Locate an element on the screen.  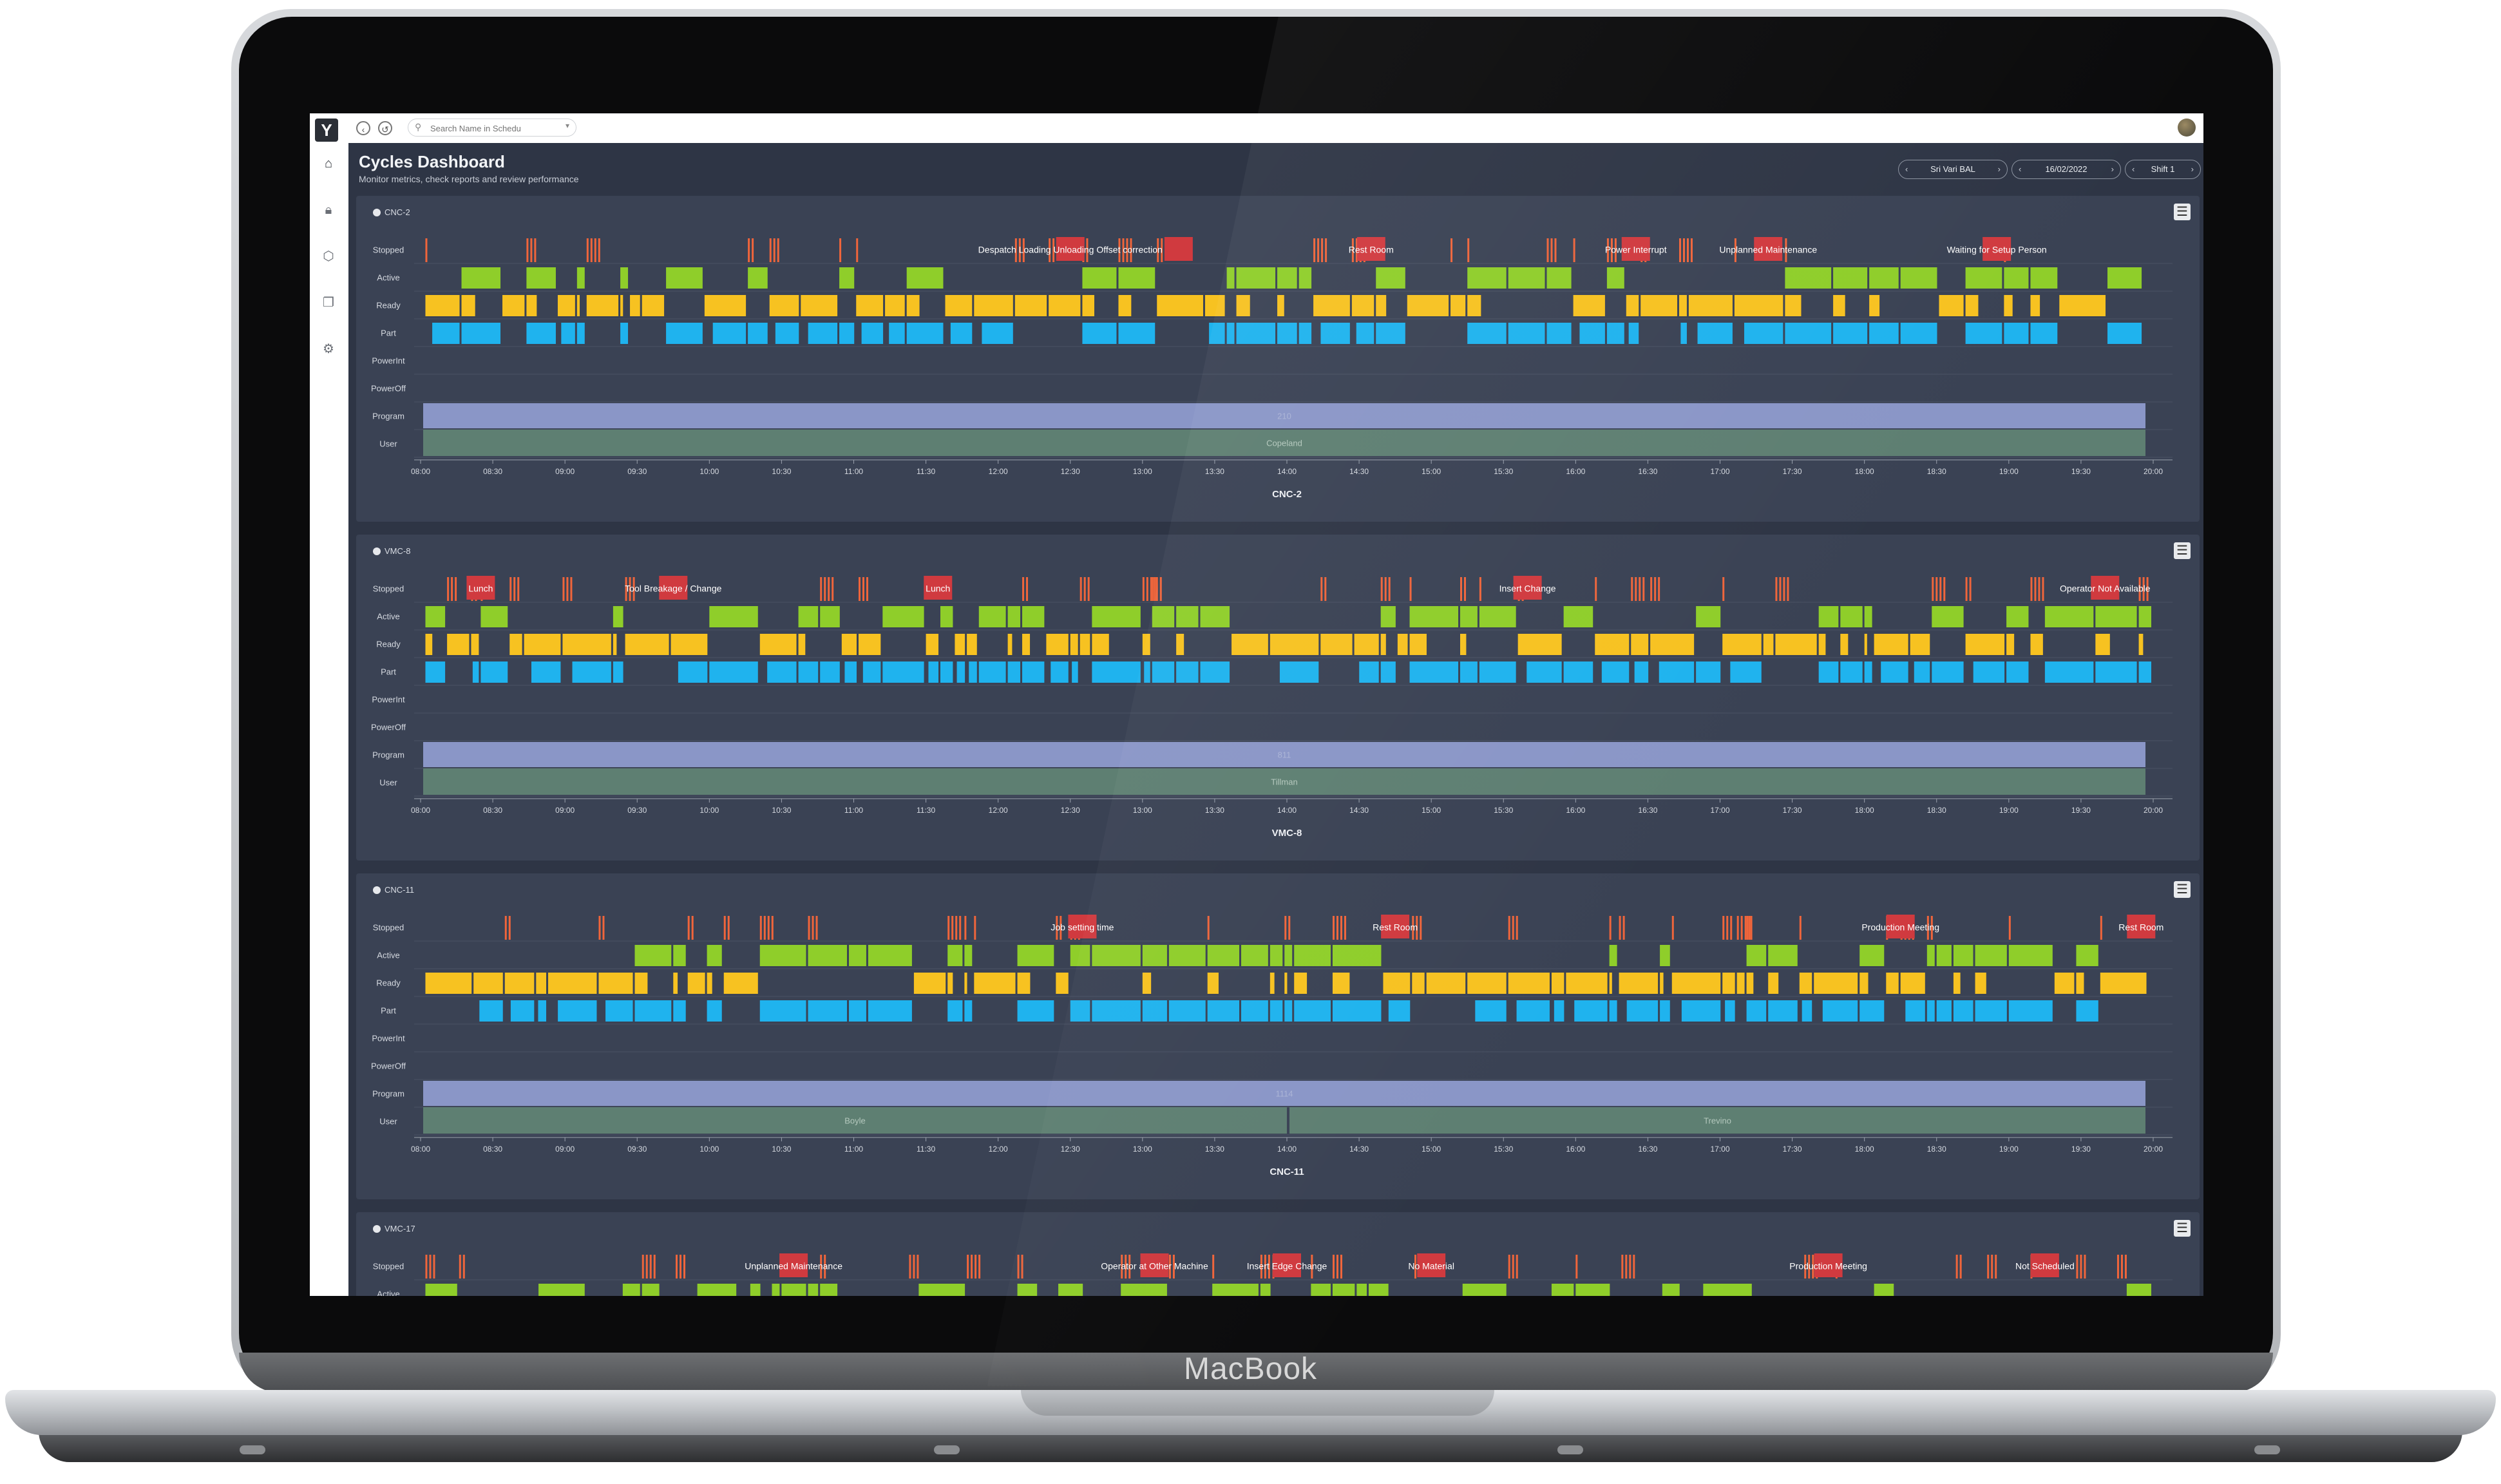
stop-reason-block is located at coordinates (1178, 249).